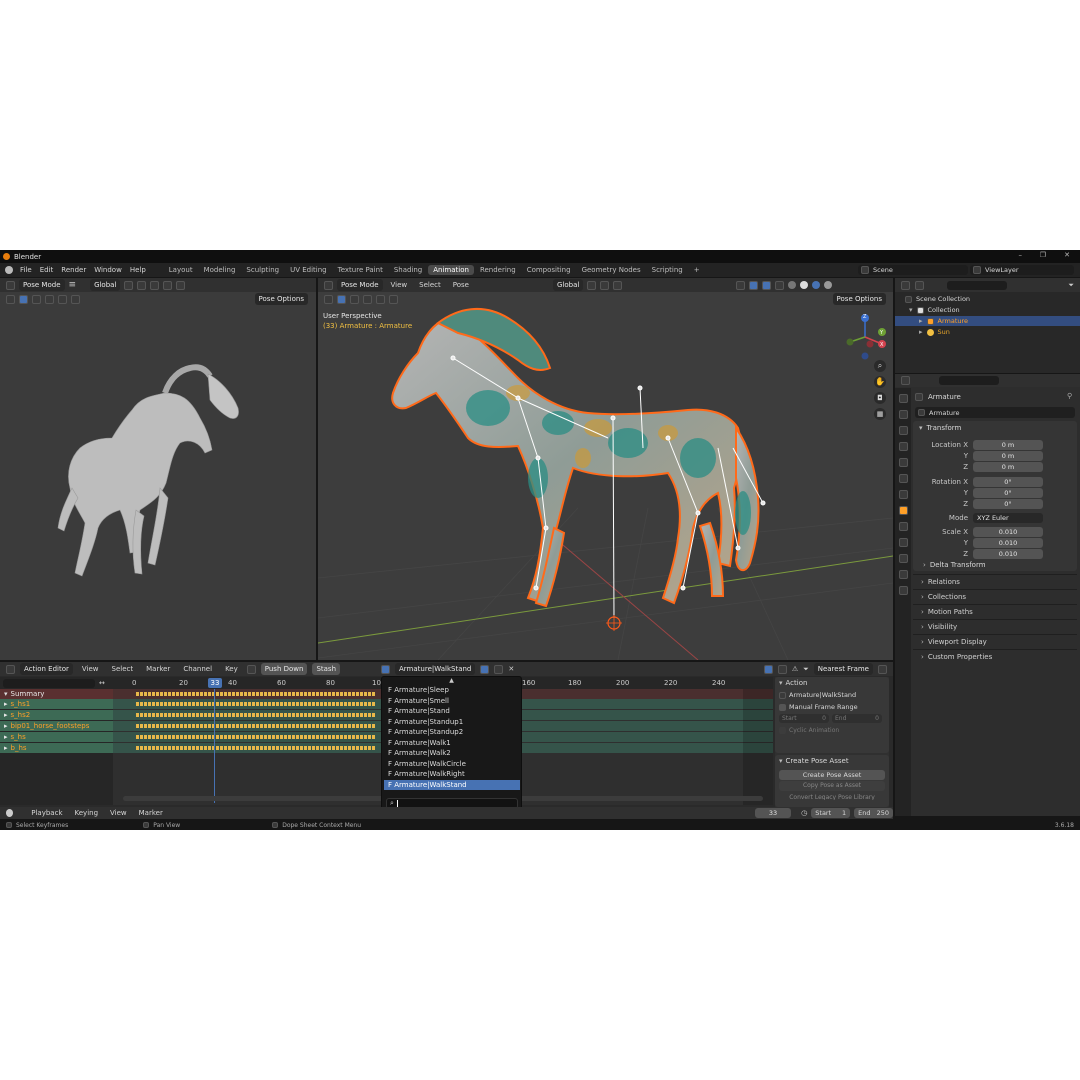  I want to click on shading-wireframe-icon, so click(792, 285).